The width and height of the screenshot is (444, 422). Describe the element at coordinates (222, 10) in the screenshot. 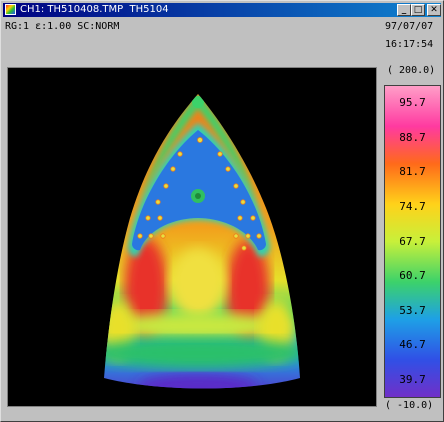

I see `title-bar: CH1: TH510408.TMP TH5104 _ □ ✕` at that location.